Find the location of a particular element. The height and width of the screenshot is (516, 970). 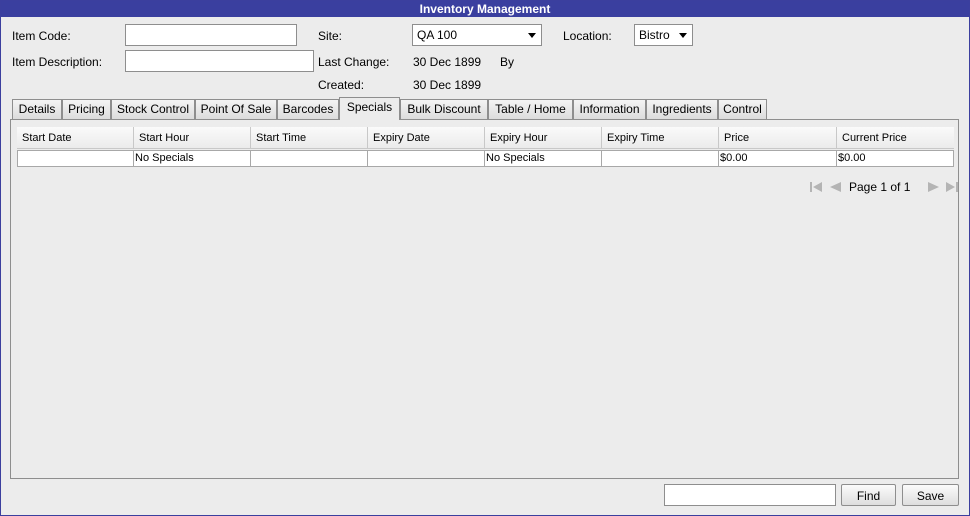

last-change-label: Last Change: is located at coordinates (354, 62).